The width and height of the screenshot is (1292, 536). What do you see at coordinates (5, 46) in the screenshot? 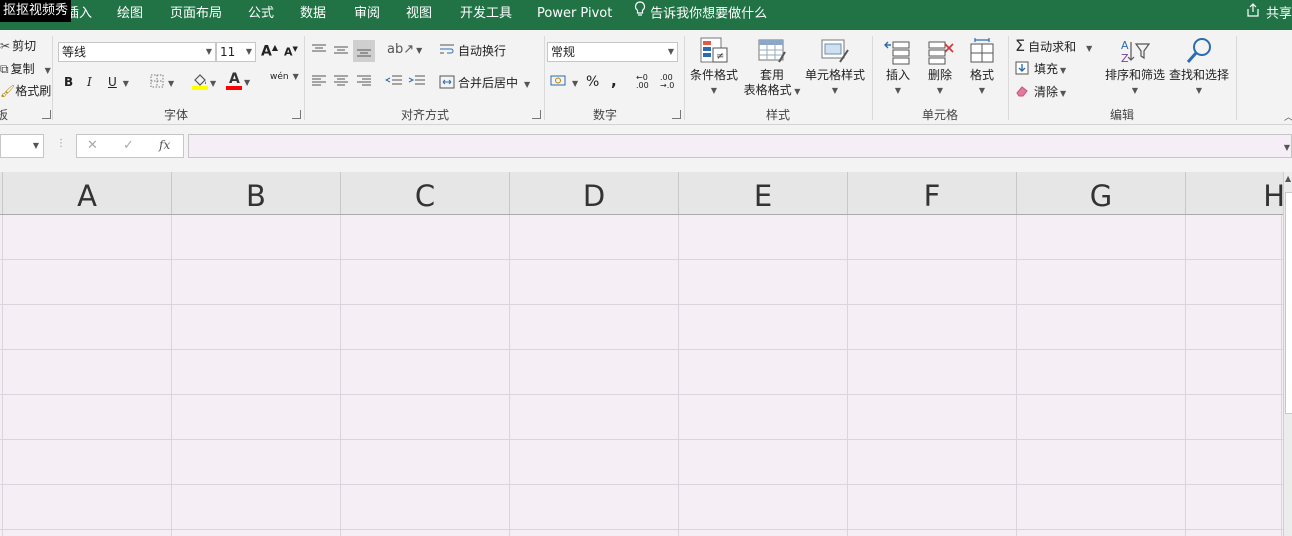
I see `scissors-icon: ✂` at bounding box center [5, 46].